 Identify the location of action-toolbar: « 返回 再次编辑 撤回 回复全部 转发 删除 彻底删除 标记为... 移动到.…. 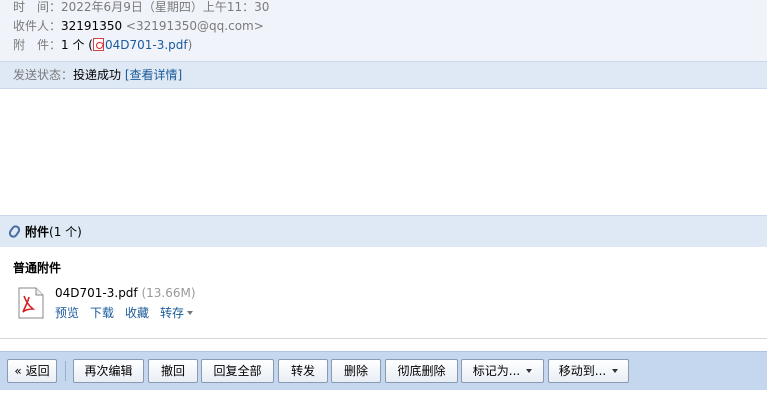
(383, 370).